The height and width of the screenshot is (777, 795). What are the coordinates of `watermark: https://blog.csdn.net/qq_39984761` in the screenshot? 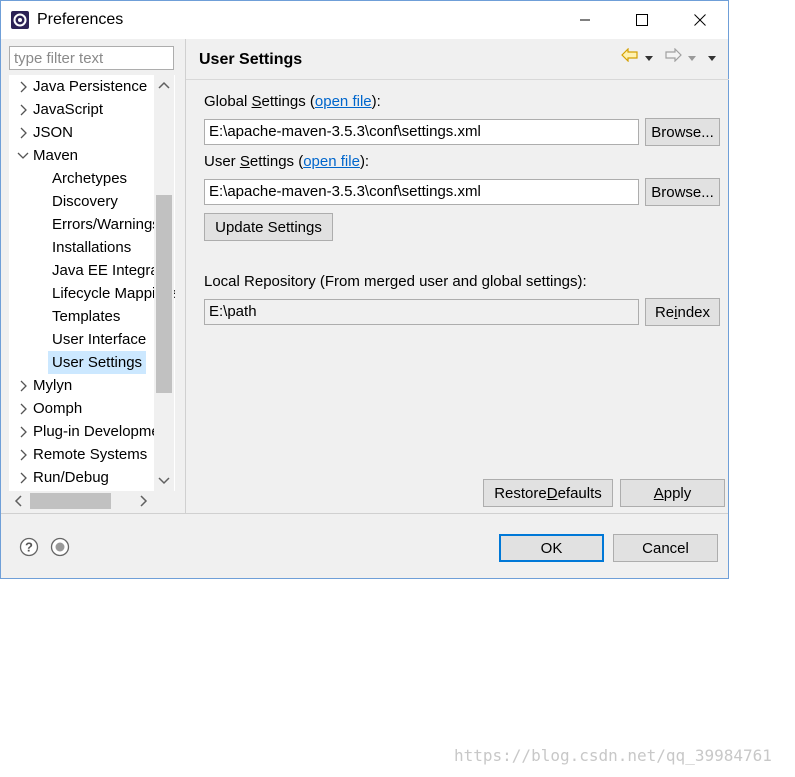 It's located at (613, 755).